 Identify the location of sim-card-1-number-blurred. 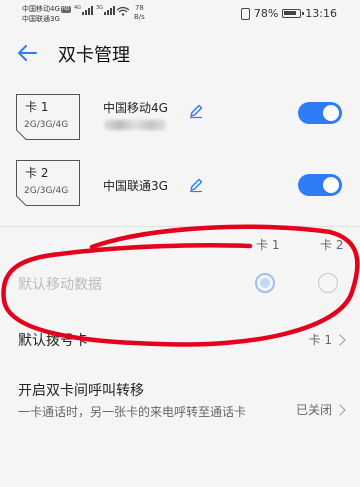
(135, 125).